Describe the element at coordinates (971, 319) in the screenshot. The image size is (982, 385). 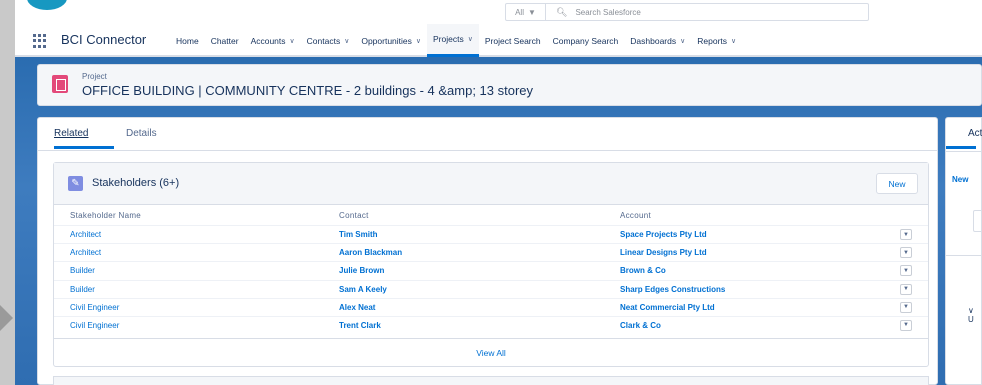
I see `section-label: U` at that location.